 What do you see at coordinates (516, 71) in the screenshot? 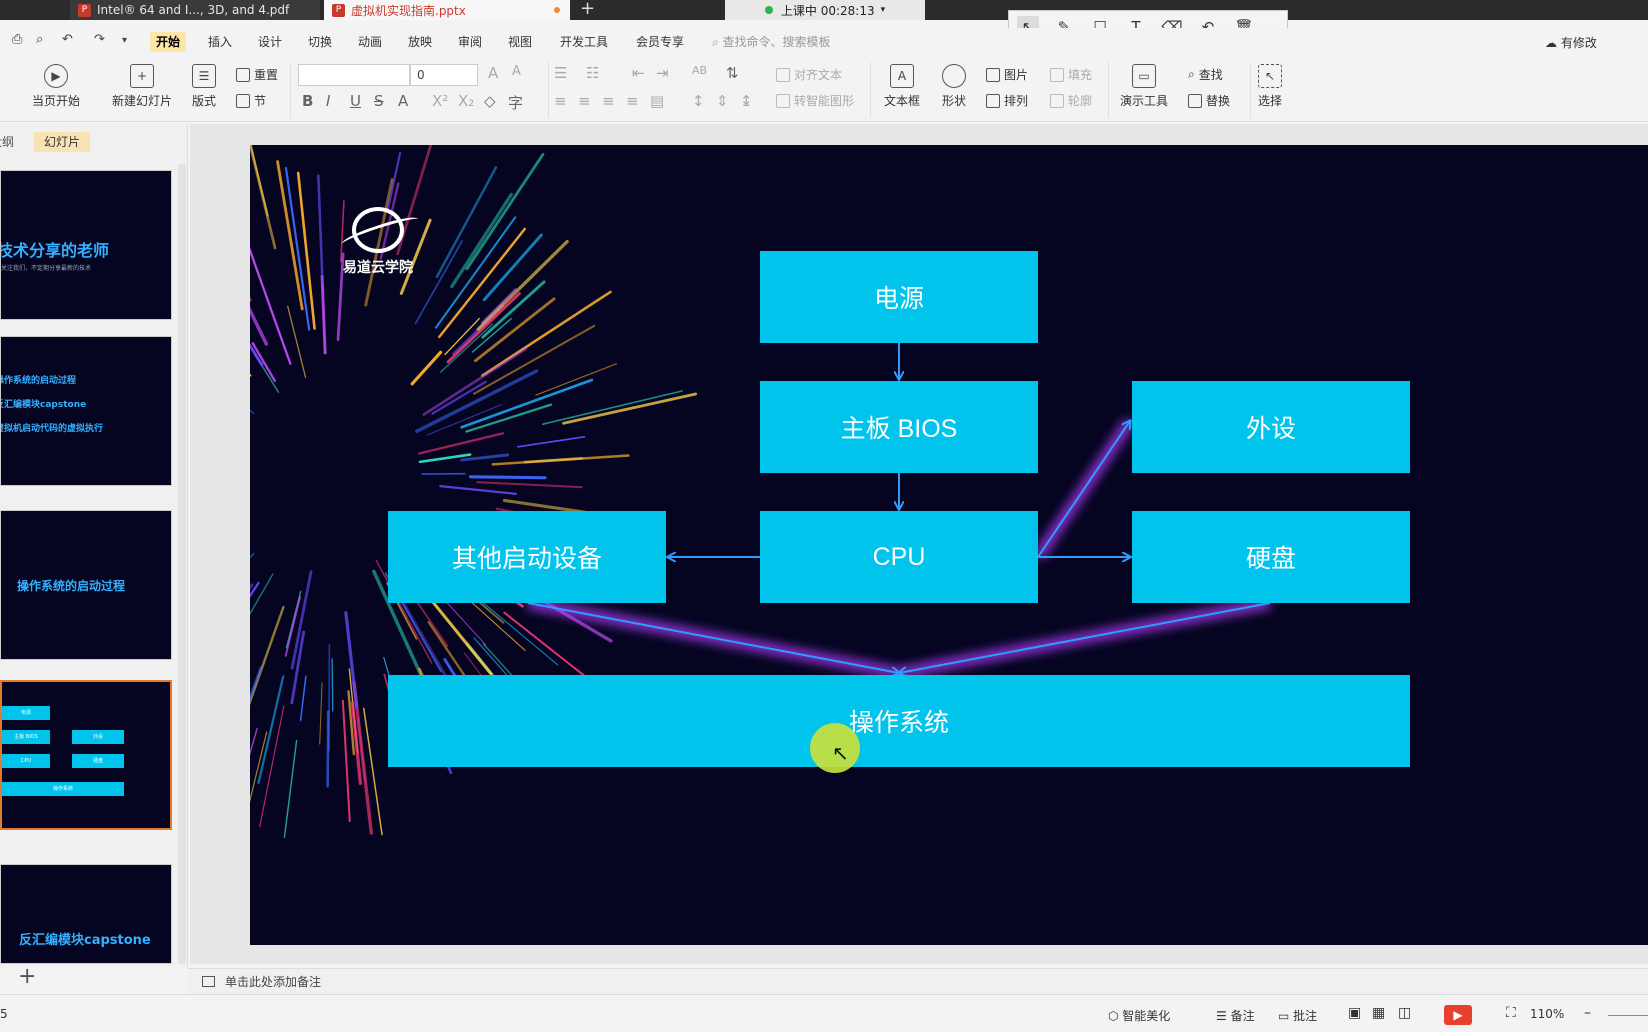
I see `shrink-font-icon: A` at bounding box center [516, 71].